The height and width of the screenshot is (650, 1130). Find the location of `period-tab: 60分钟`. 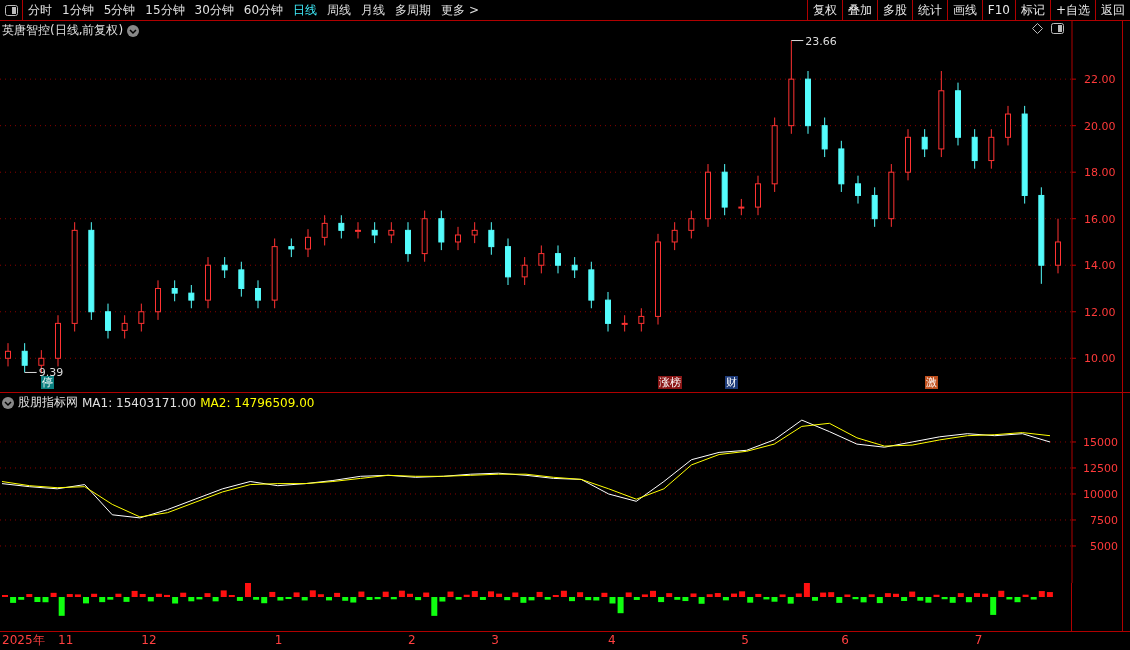

period-tab: 60分钟 is located at coordinates (263, 10).